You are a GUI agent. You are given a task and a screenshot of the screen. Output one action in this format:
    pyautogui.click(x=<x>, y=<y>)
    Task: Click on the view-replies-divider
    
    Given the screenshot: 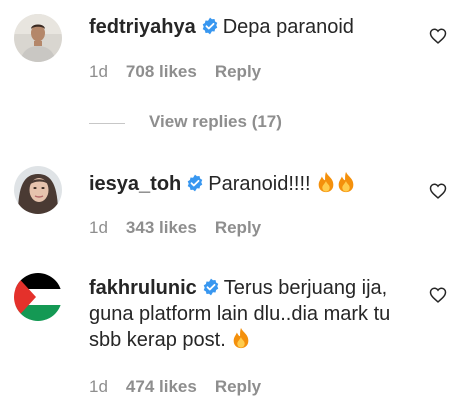 What is the action you would take?
    pyautogui.click(x=107, y=123)
    